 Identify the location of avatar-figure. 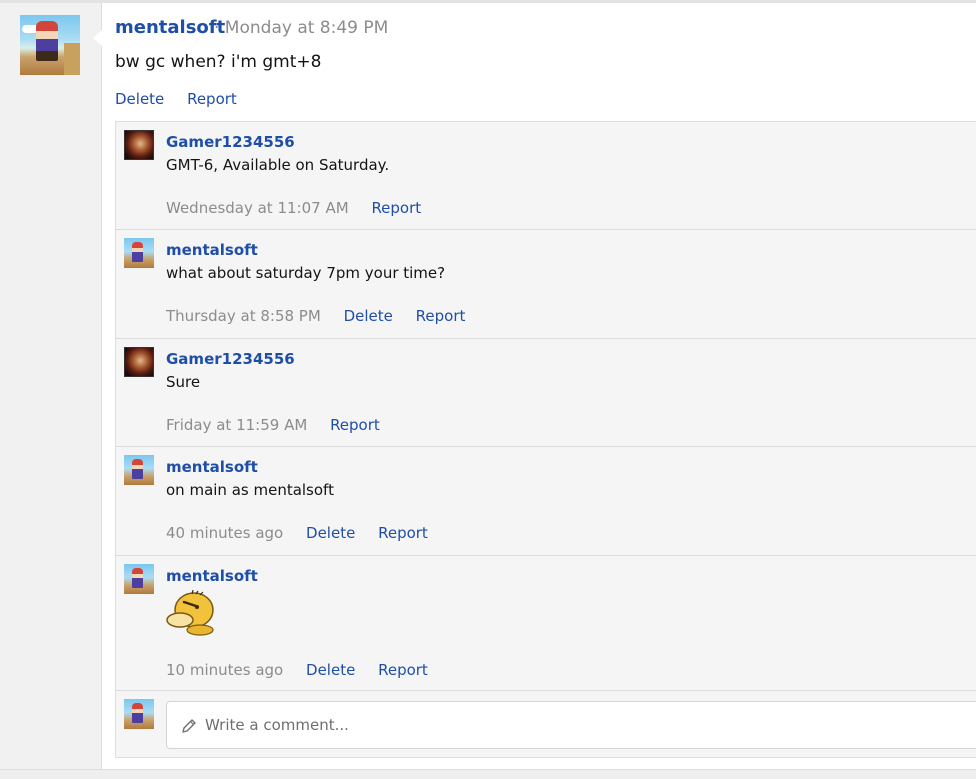
(47, 41).